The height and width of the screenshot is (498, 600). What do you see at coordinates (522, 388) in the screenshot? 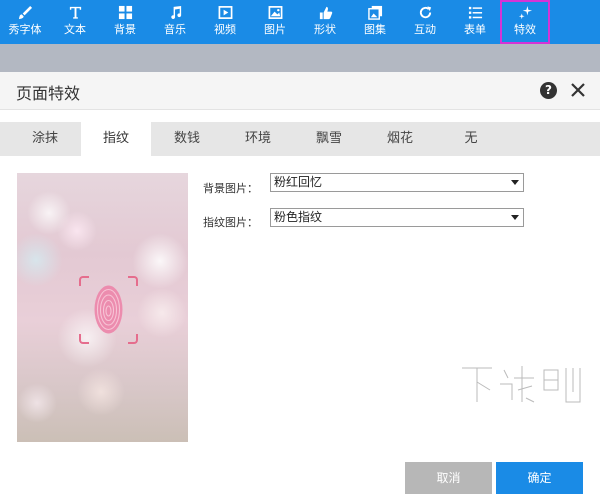
I see `site-watermark: www.xiazaiba.com` at bounding box center [522, 388].